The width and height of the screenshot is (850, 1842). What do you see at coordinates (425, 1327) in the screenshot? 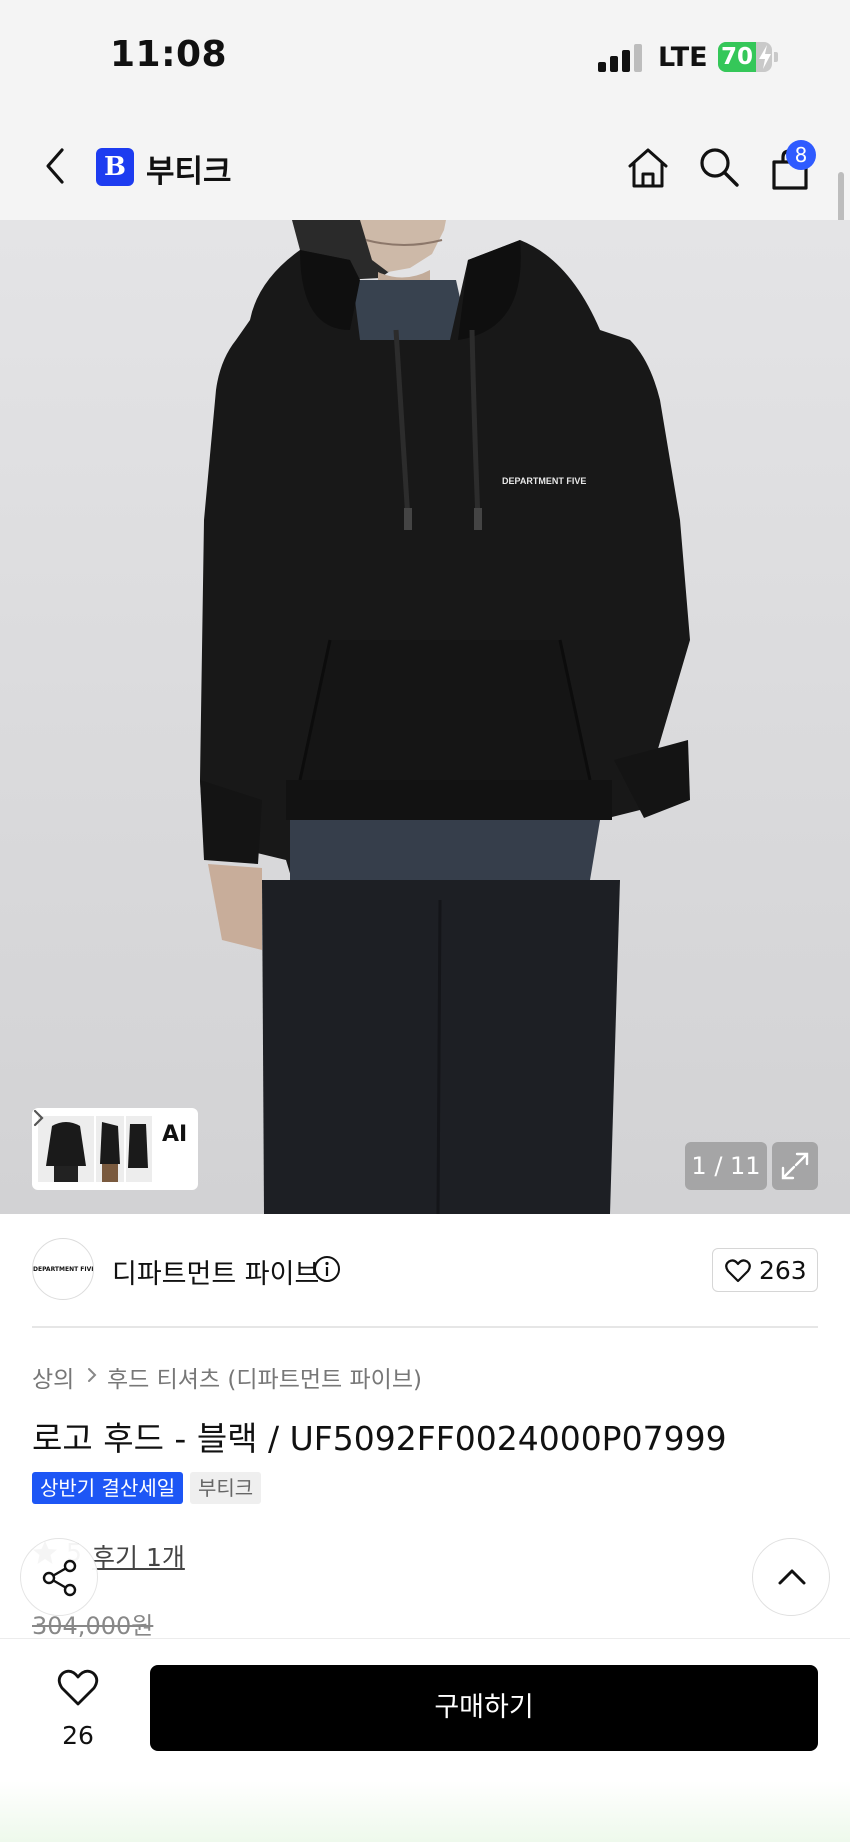
I see `divider` at bounding box center [425, 1327].